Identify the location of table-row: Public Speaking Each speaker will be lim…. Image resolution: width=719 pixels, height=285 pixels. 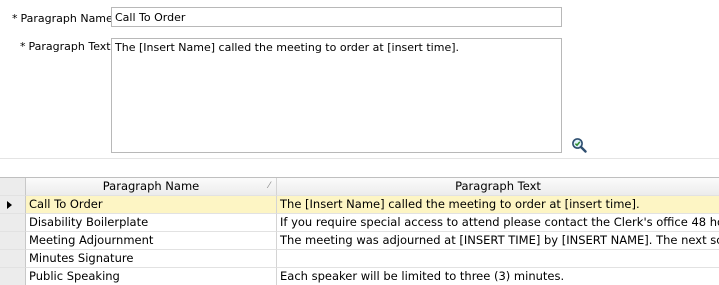
(359, 276).